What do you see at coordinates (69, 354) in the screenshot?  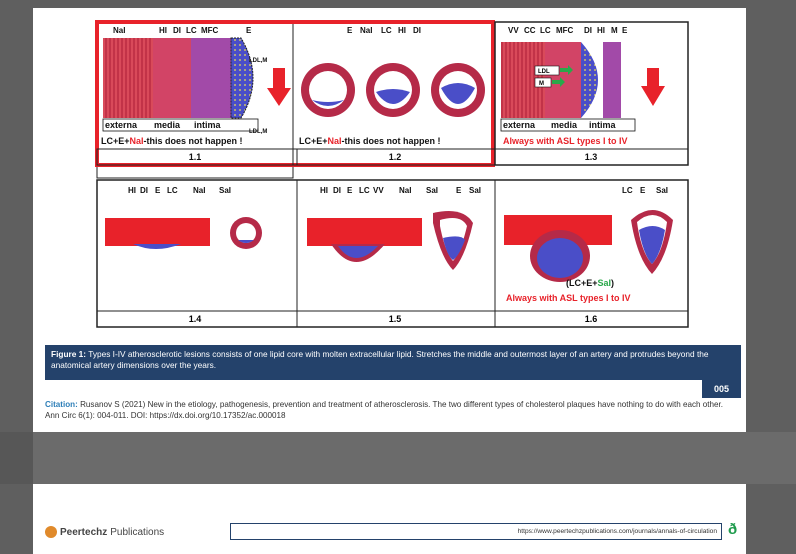 I see `caption-label: Figure 1:` at bounding box center [69, 354].